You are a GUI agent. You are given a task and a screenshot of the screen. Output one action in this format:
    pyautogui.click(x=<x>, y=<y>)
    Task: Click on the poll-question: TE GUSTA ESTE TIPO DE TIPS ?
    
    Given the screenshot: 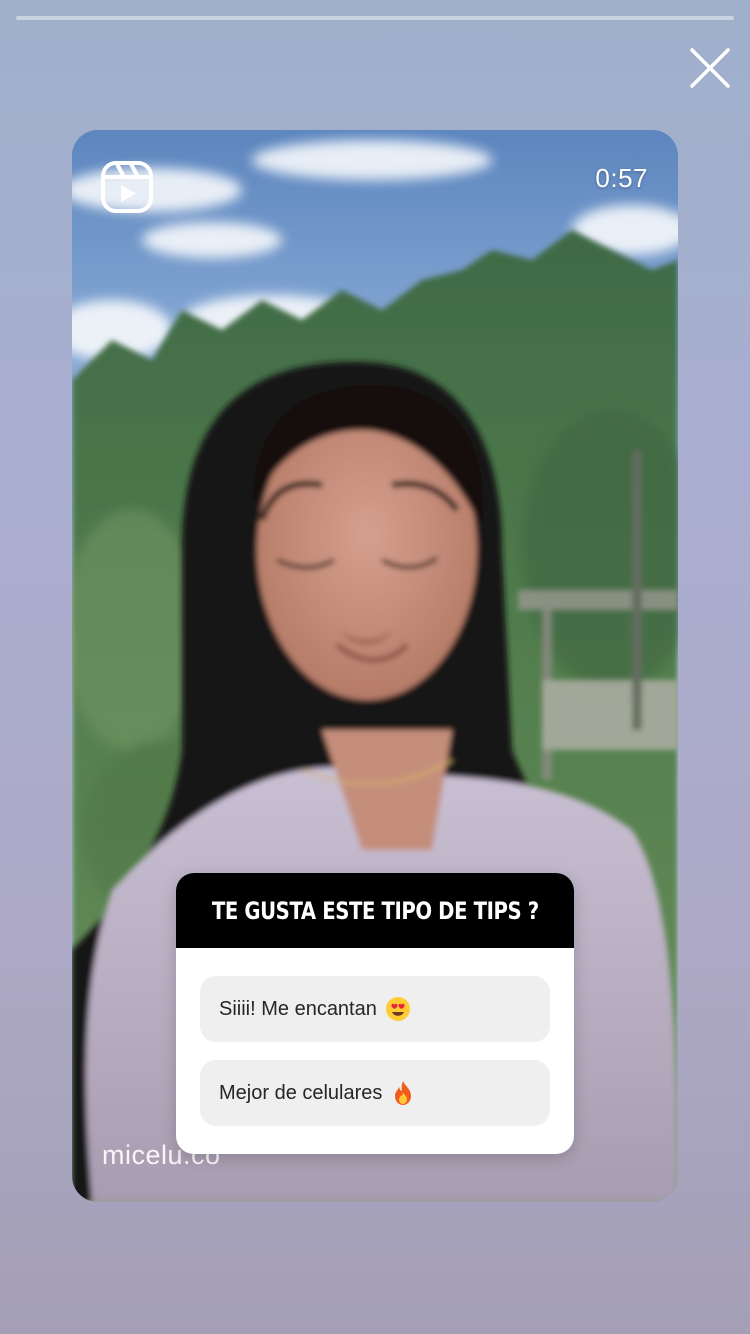 What is the action you would take?
    pyautogui.click(x=375, y=910)
    